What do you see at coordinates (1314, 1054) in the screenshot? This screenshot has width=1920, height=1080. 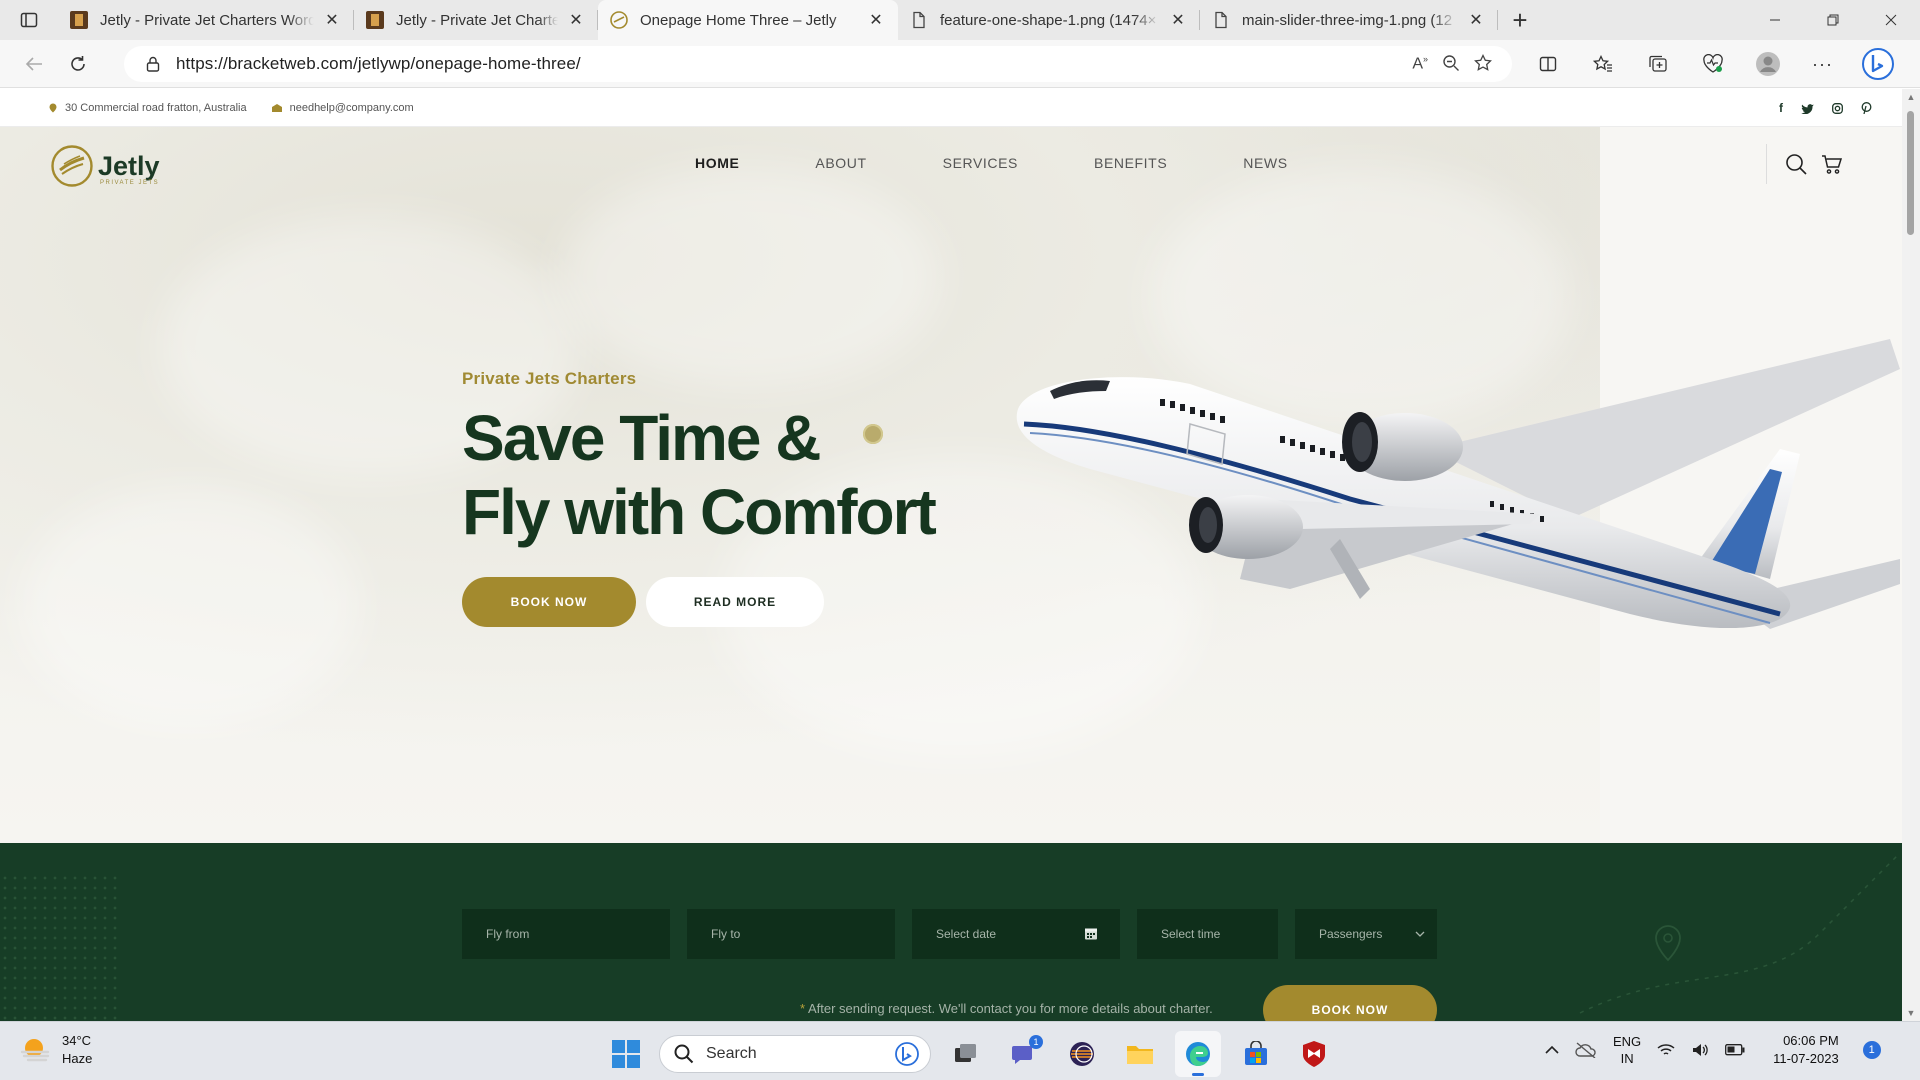 I see `mcafee-button` at bounding box center [1314, 1054].